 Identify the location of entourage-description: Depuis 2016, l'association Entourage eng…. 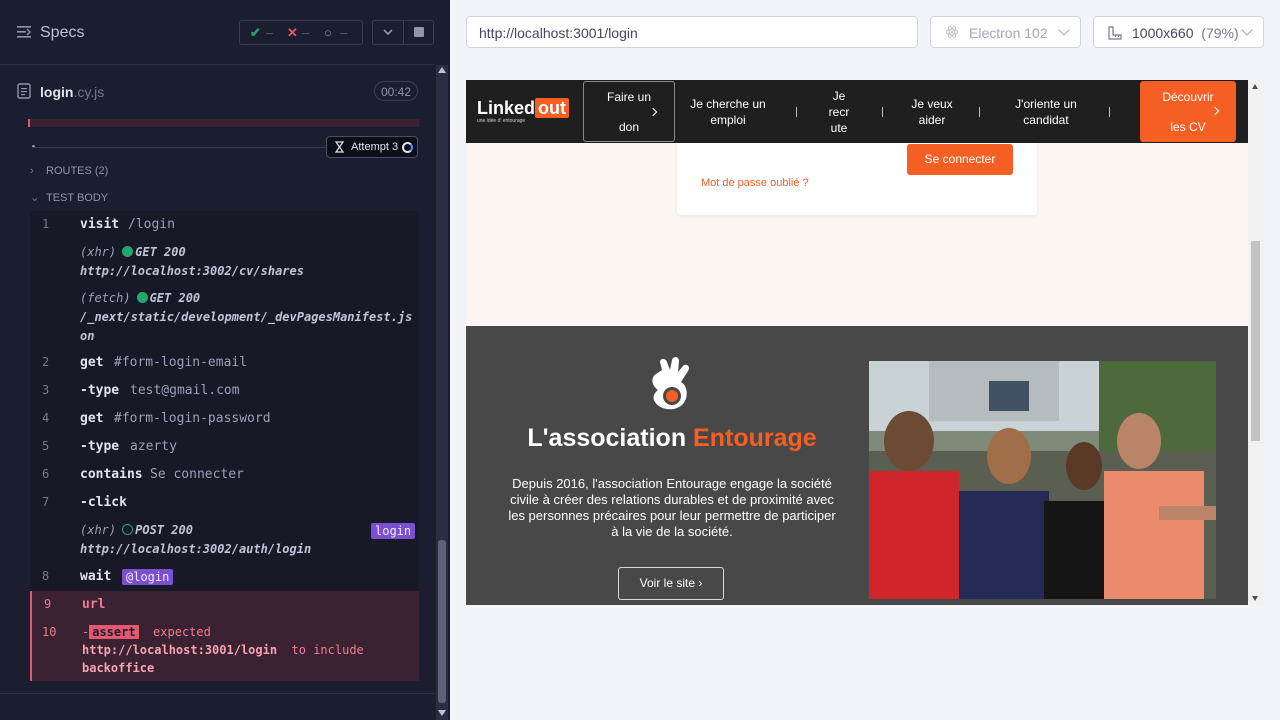
(672, 507).